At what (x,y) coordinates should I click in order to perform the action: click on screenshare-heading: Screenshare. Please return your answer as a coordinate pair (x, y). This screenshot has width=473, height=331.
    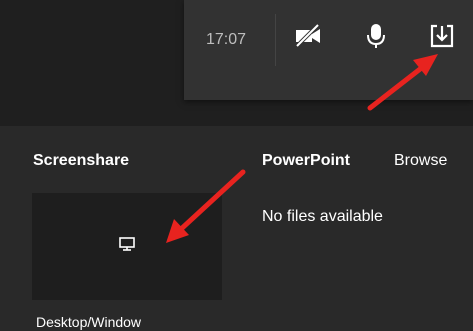
    Looking at the image, I should click on (81, 160).